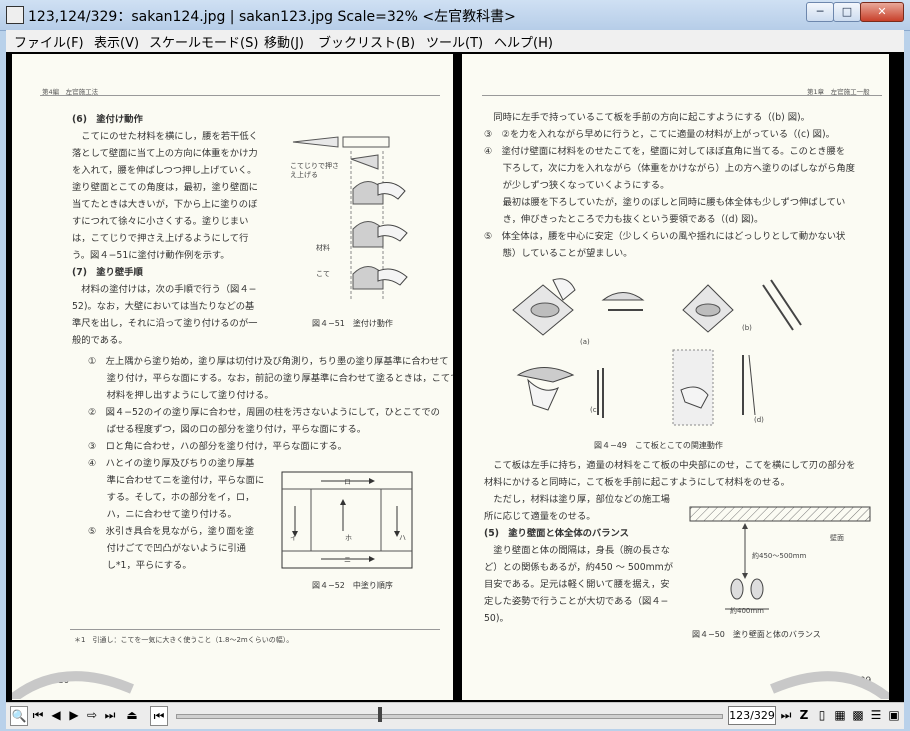 This screenshot has width=910, height=731. I want to click on step-text: ① 左上隅から塗り始め，塗り厚は切付け及び角測り，ちり墨の塗り厚基準に合わせて, so click(268, 361).